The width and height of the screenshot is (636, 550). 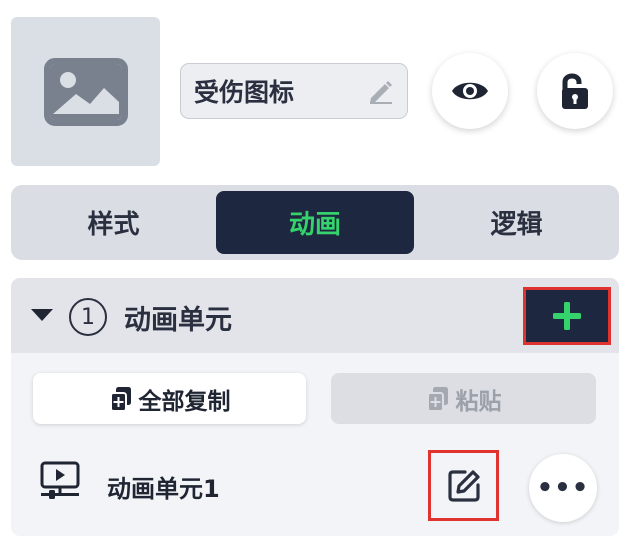 I want to click on group-index-badge: 1, so click(x=88, y=317).